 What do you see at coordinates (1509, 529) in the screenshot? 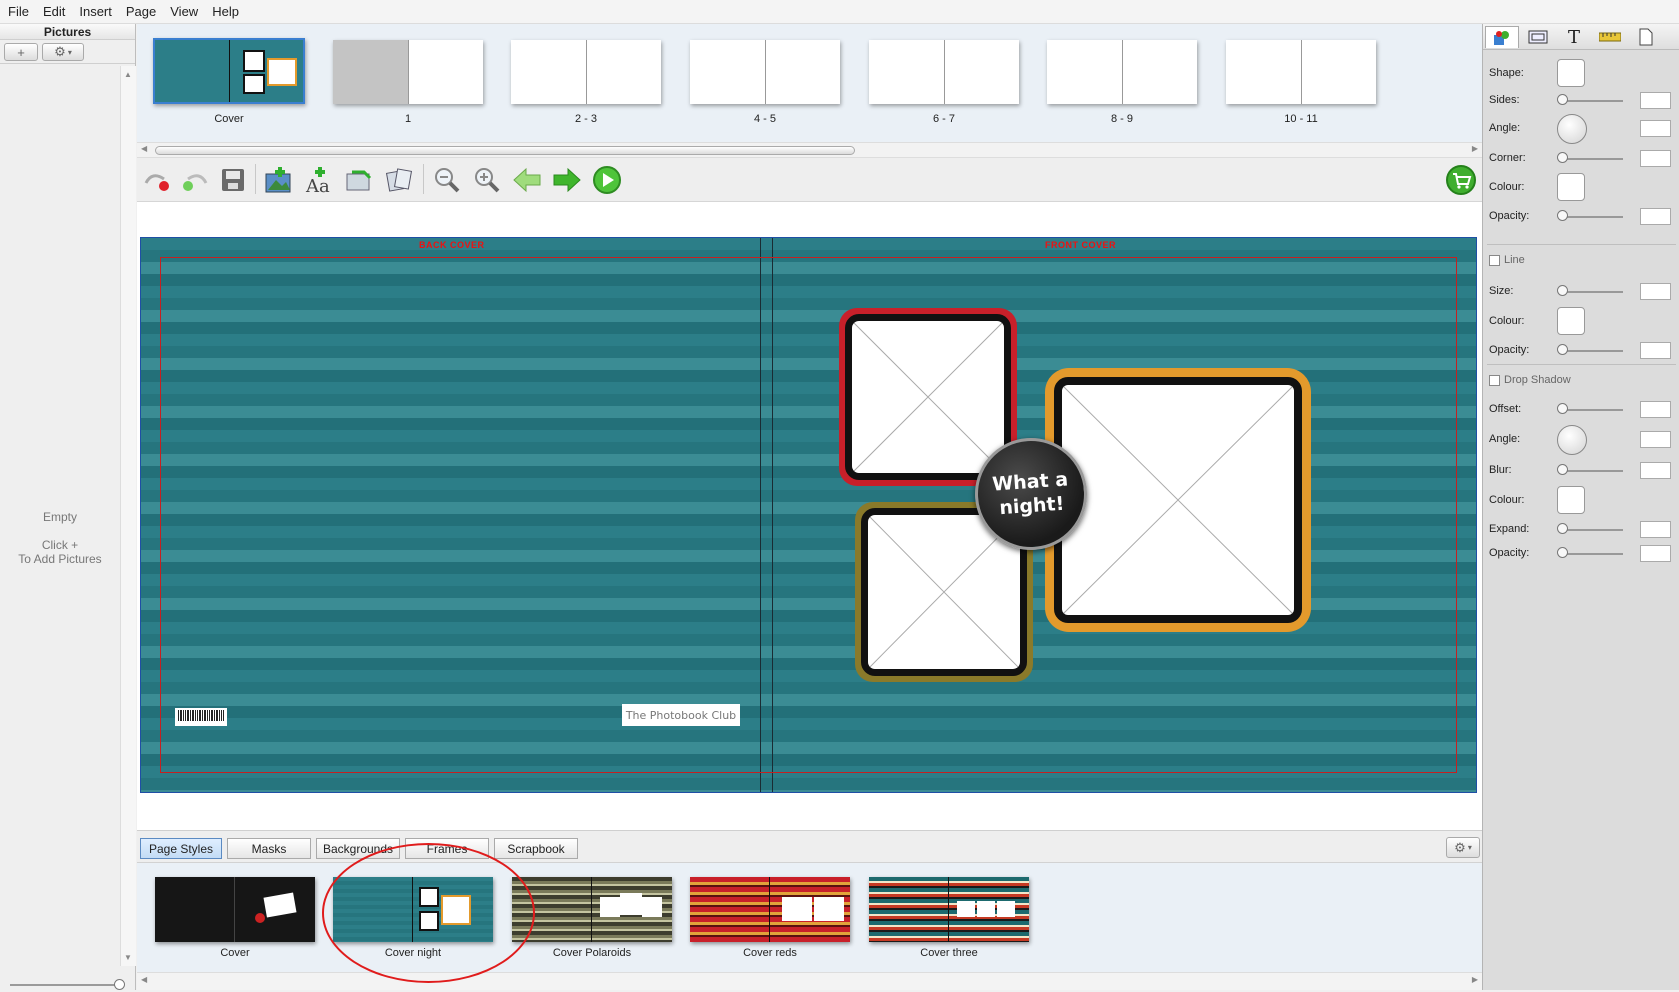
I see `expand-label: Expand:` at bounding box center [1509, 529].